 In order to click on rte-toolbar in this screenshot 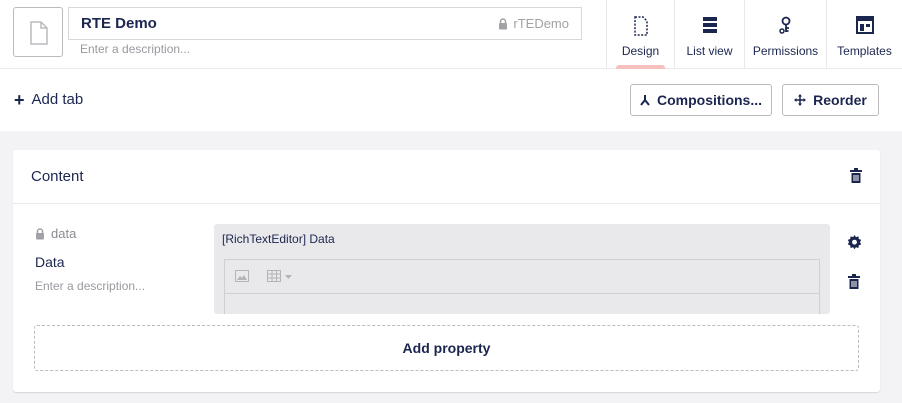, I will do `click(522, 277)`.